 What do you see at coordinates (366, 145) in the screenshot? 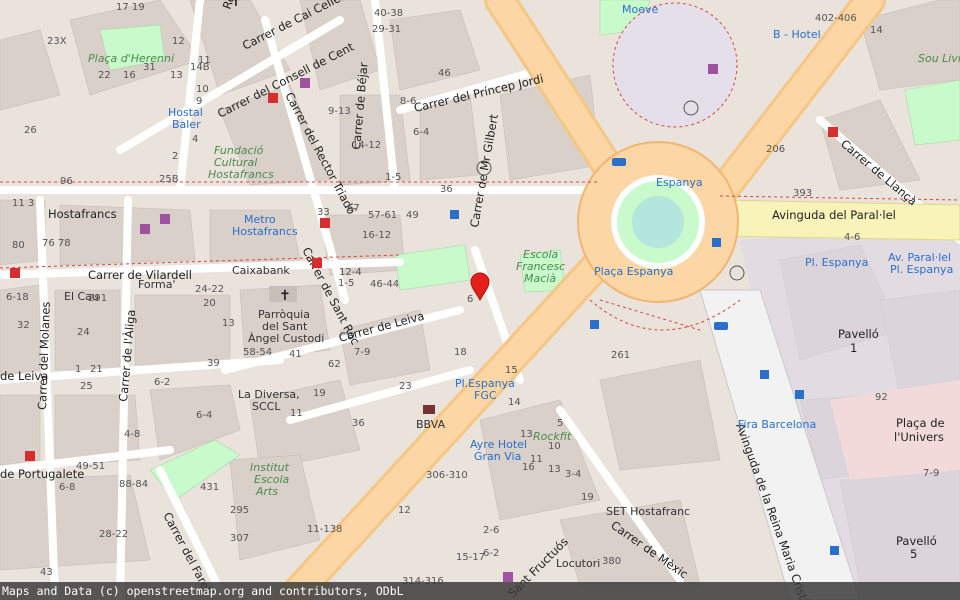
I see `house-number: 14-12` at bounding box center [366, 145].